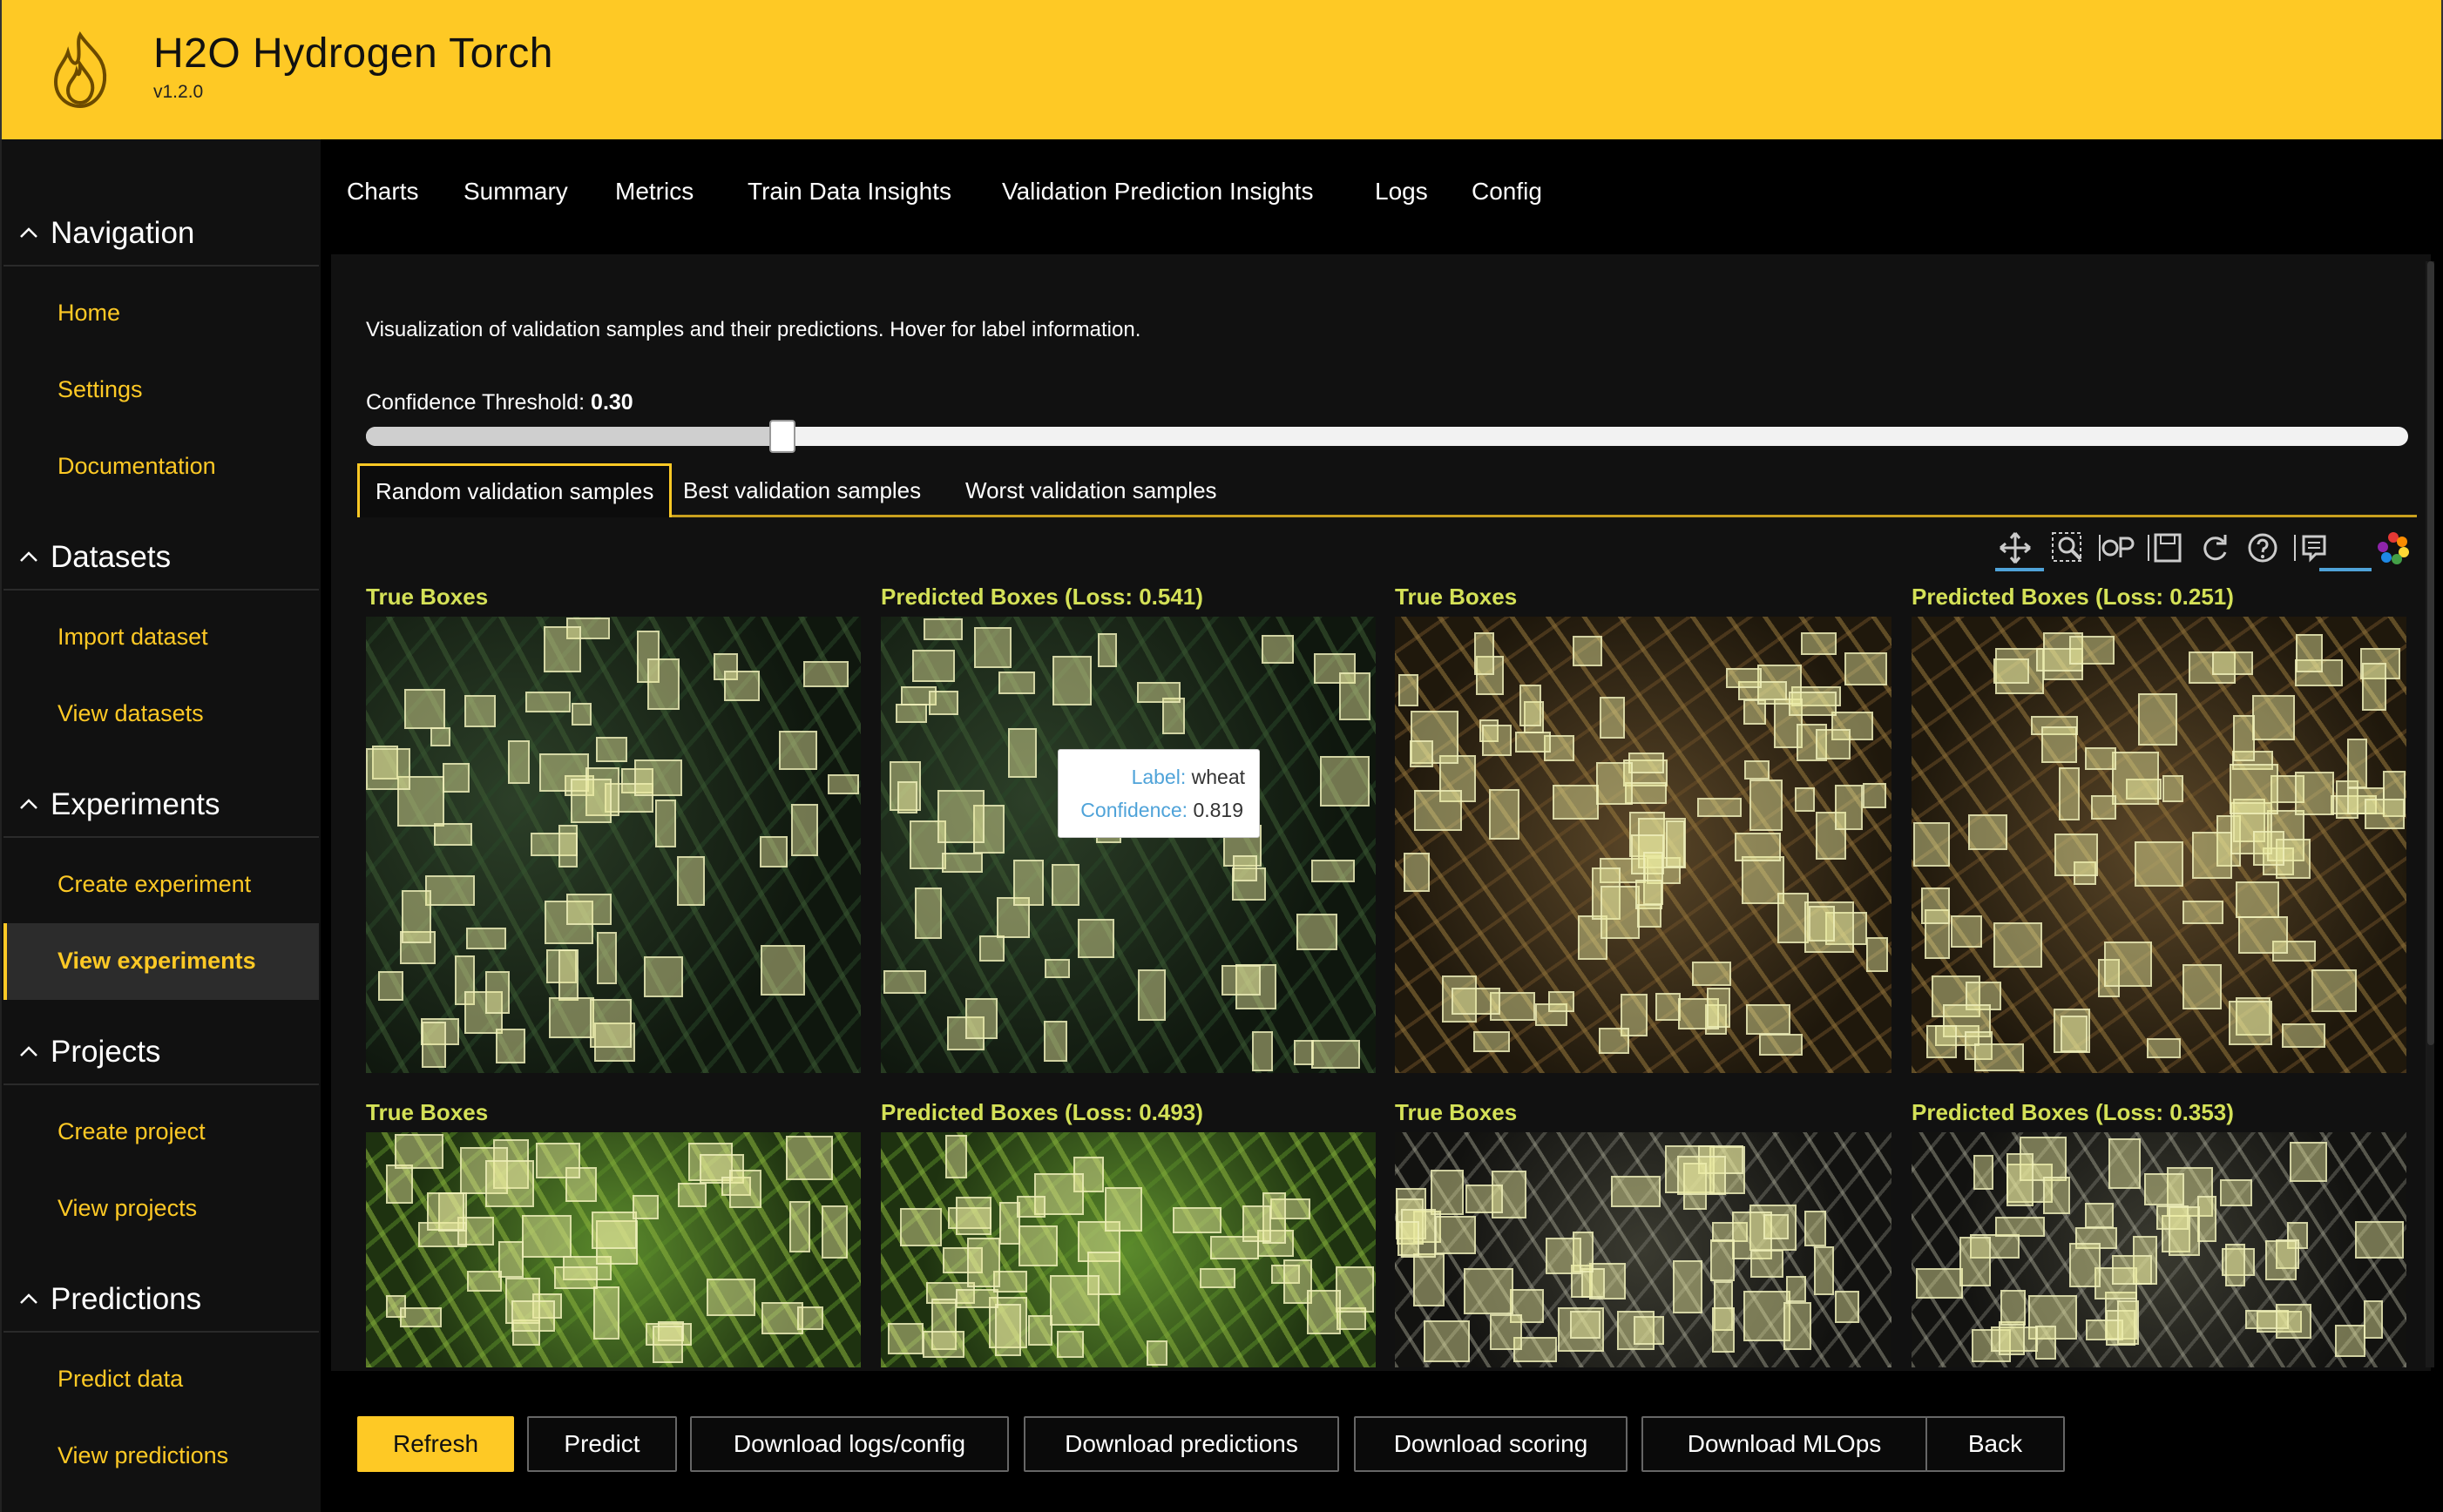  What do you see at coordinates (1387, 436) in the screenshot?
I see `confidence-threshold-slider` at bounding box center [1387, 436].